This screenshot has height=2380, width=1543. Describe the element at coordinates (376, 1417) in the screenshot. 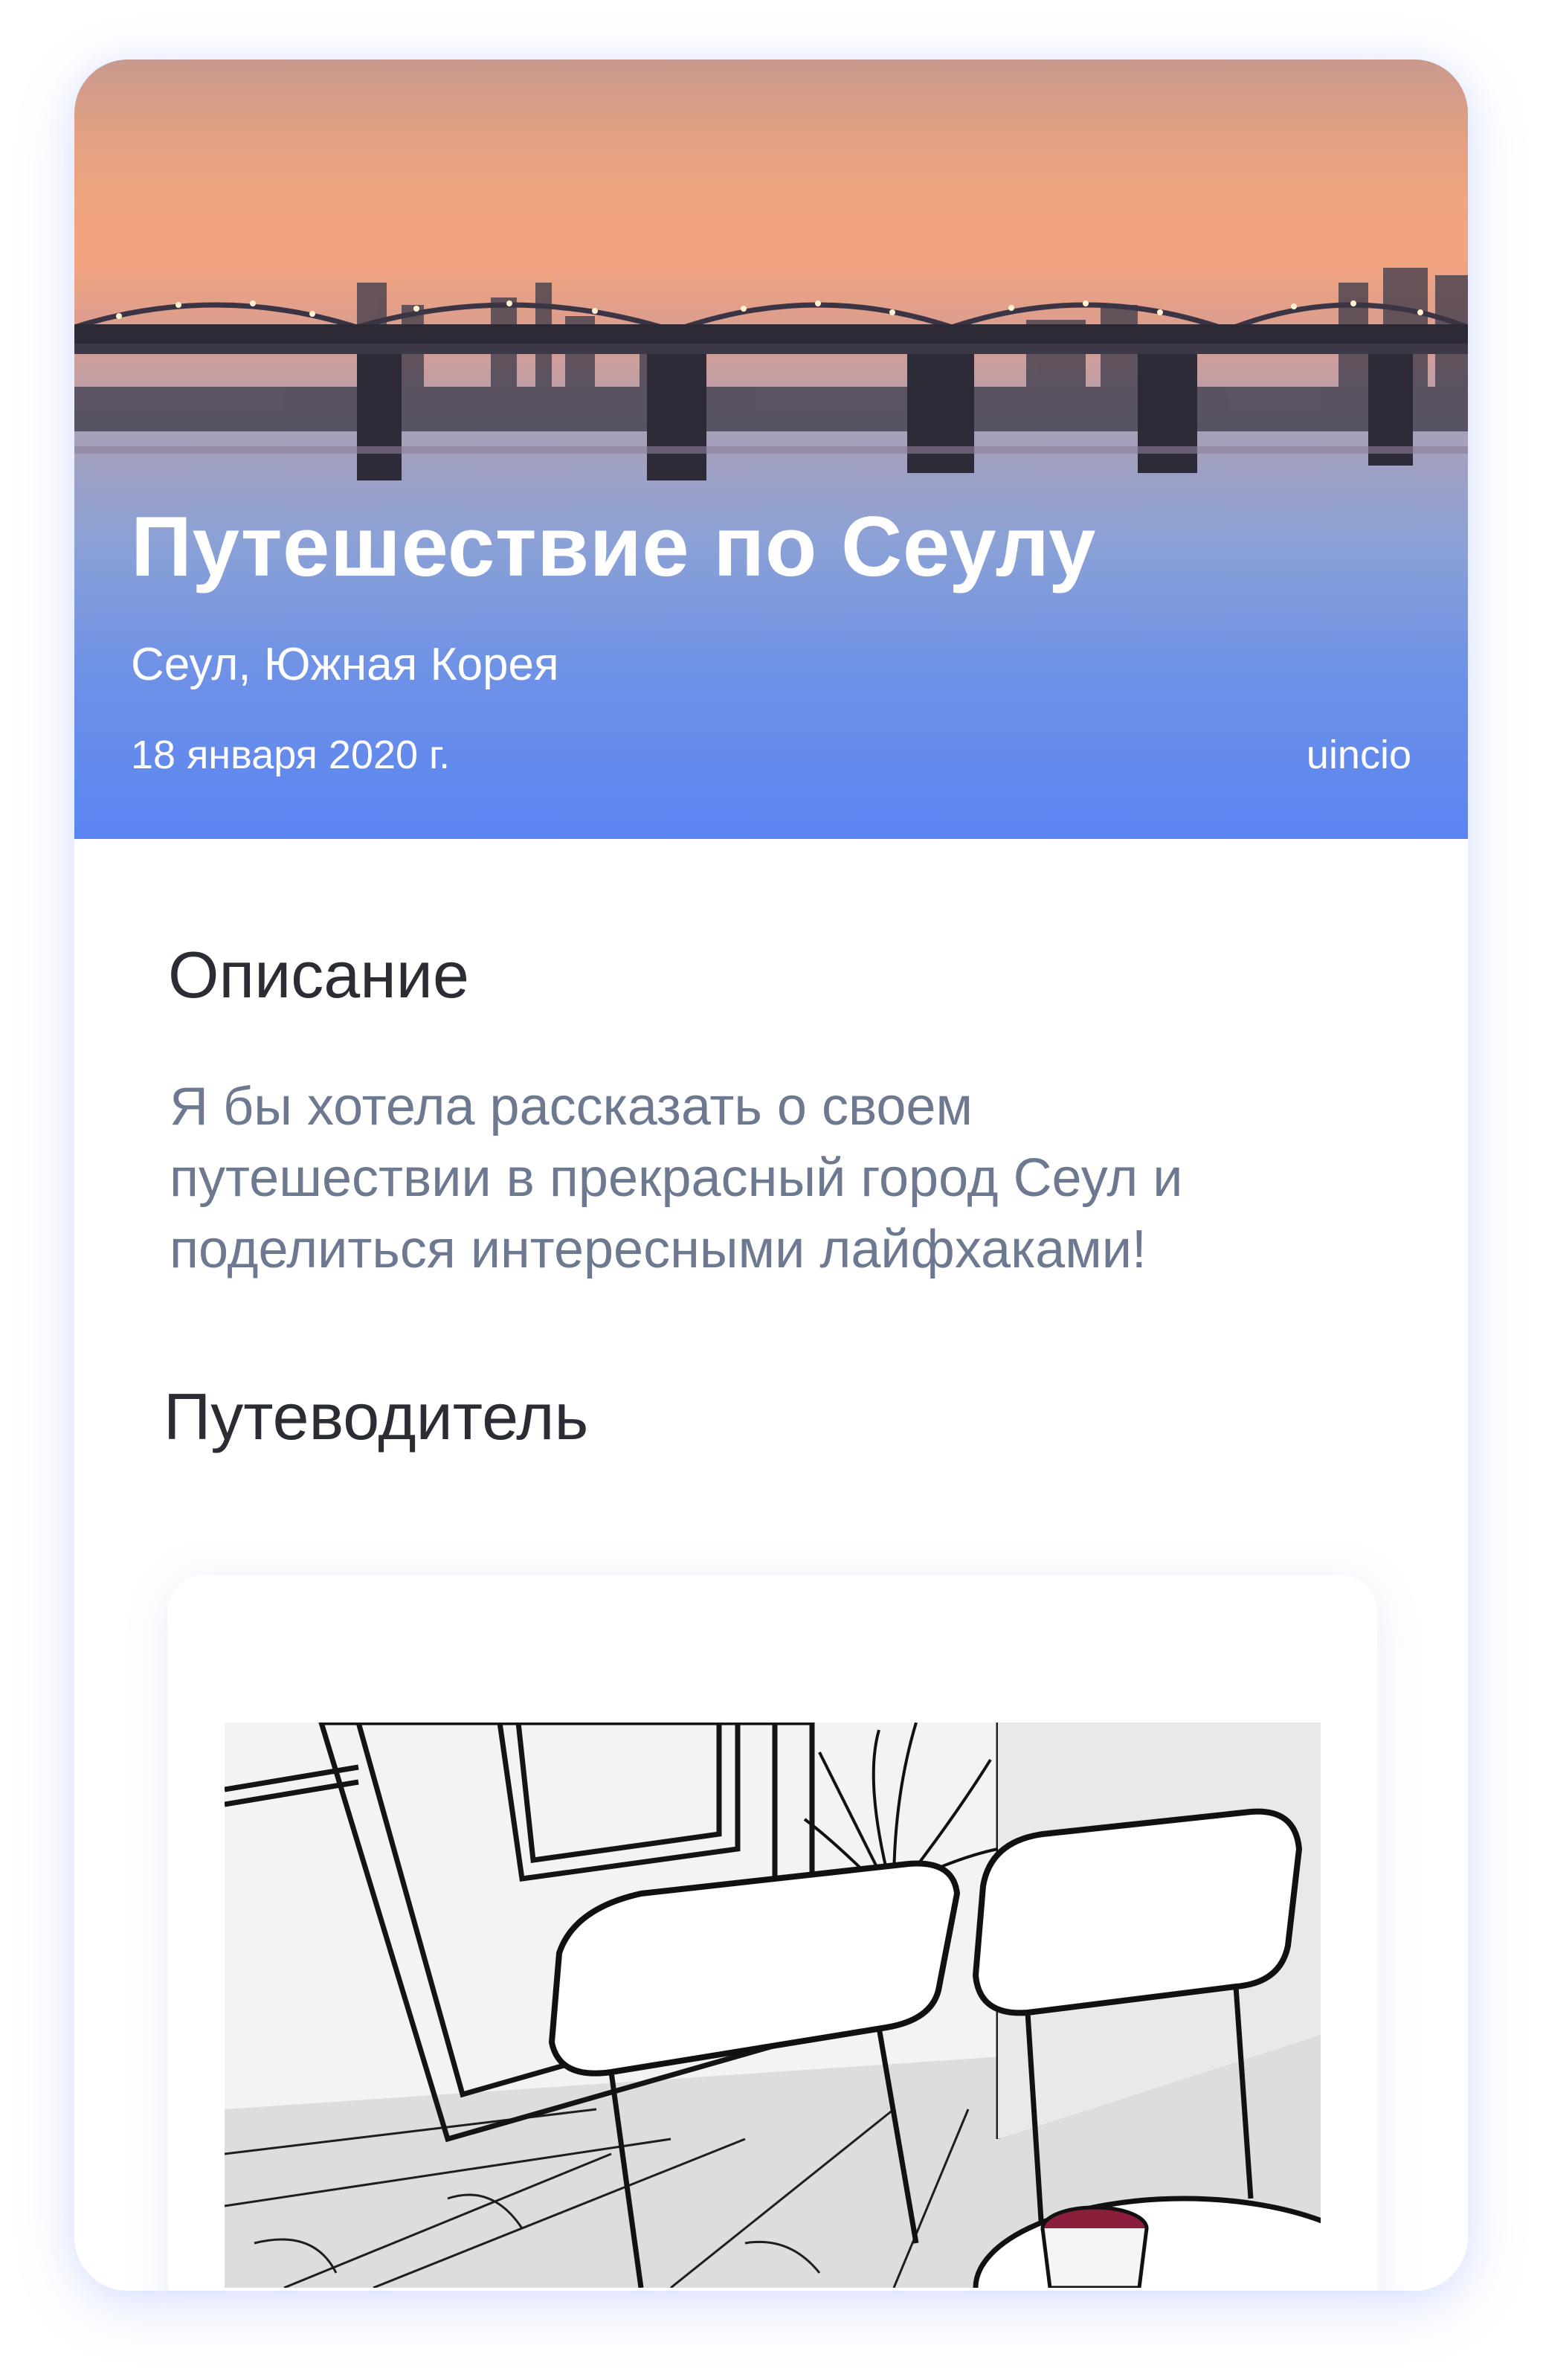

I see `guide-heading: Путеводитель` at that location.